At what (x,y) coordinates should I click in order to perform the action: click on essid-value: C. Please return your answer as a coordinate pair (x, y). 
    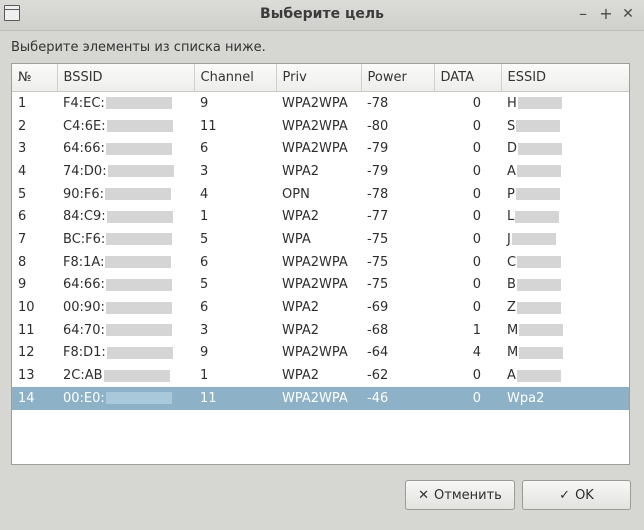
    Looking at the image, I should click on (512, 262).